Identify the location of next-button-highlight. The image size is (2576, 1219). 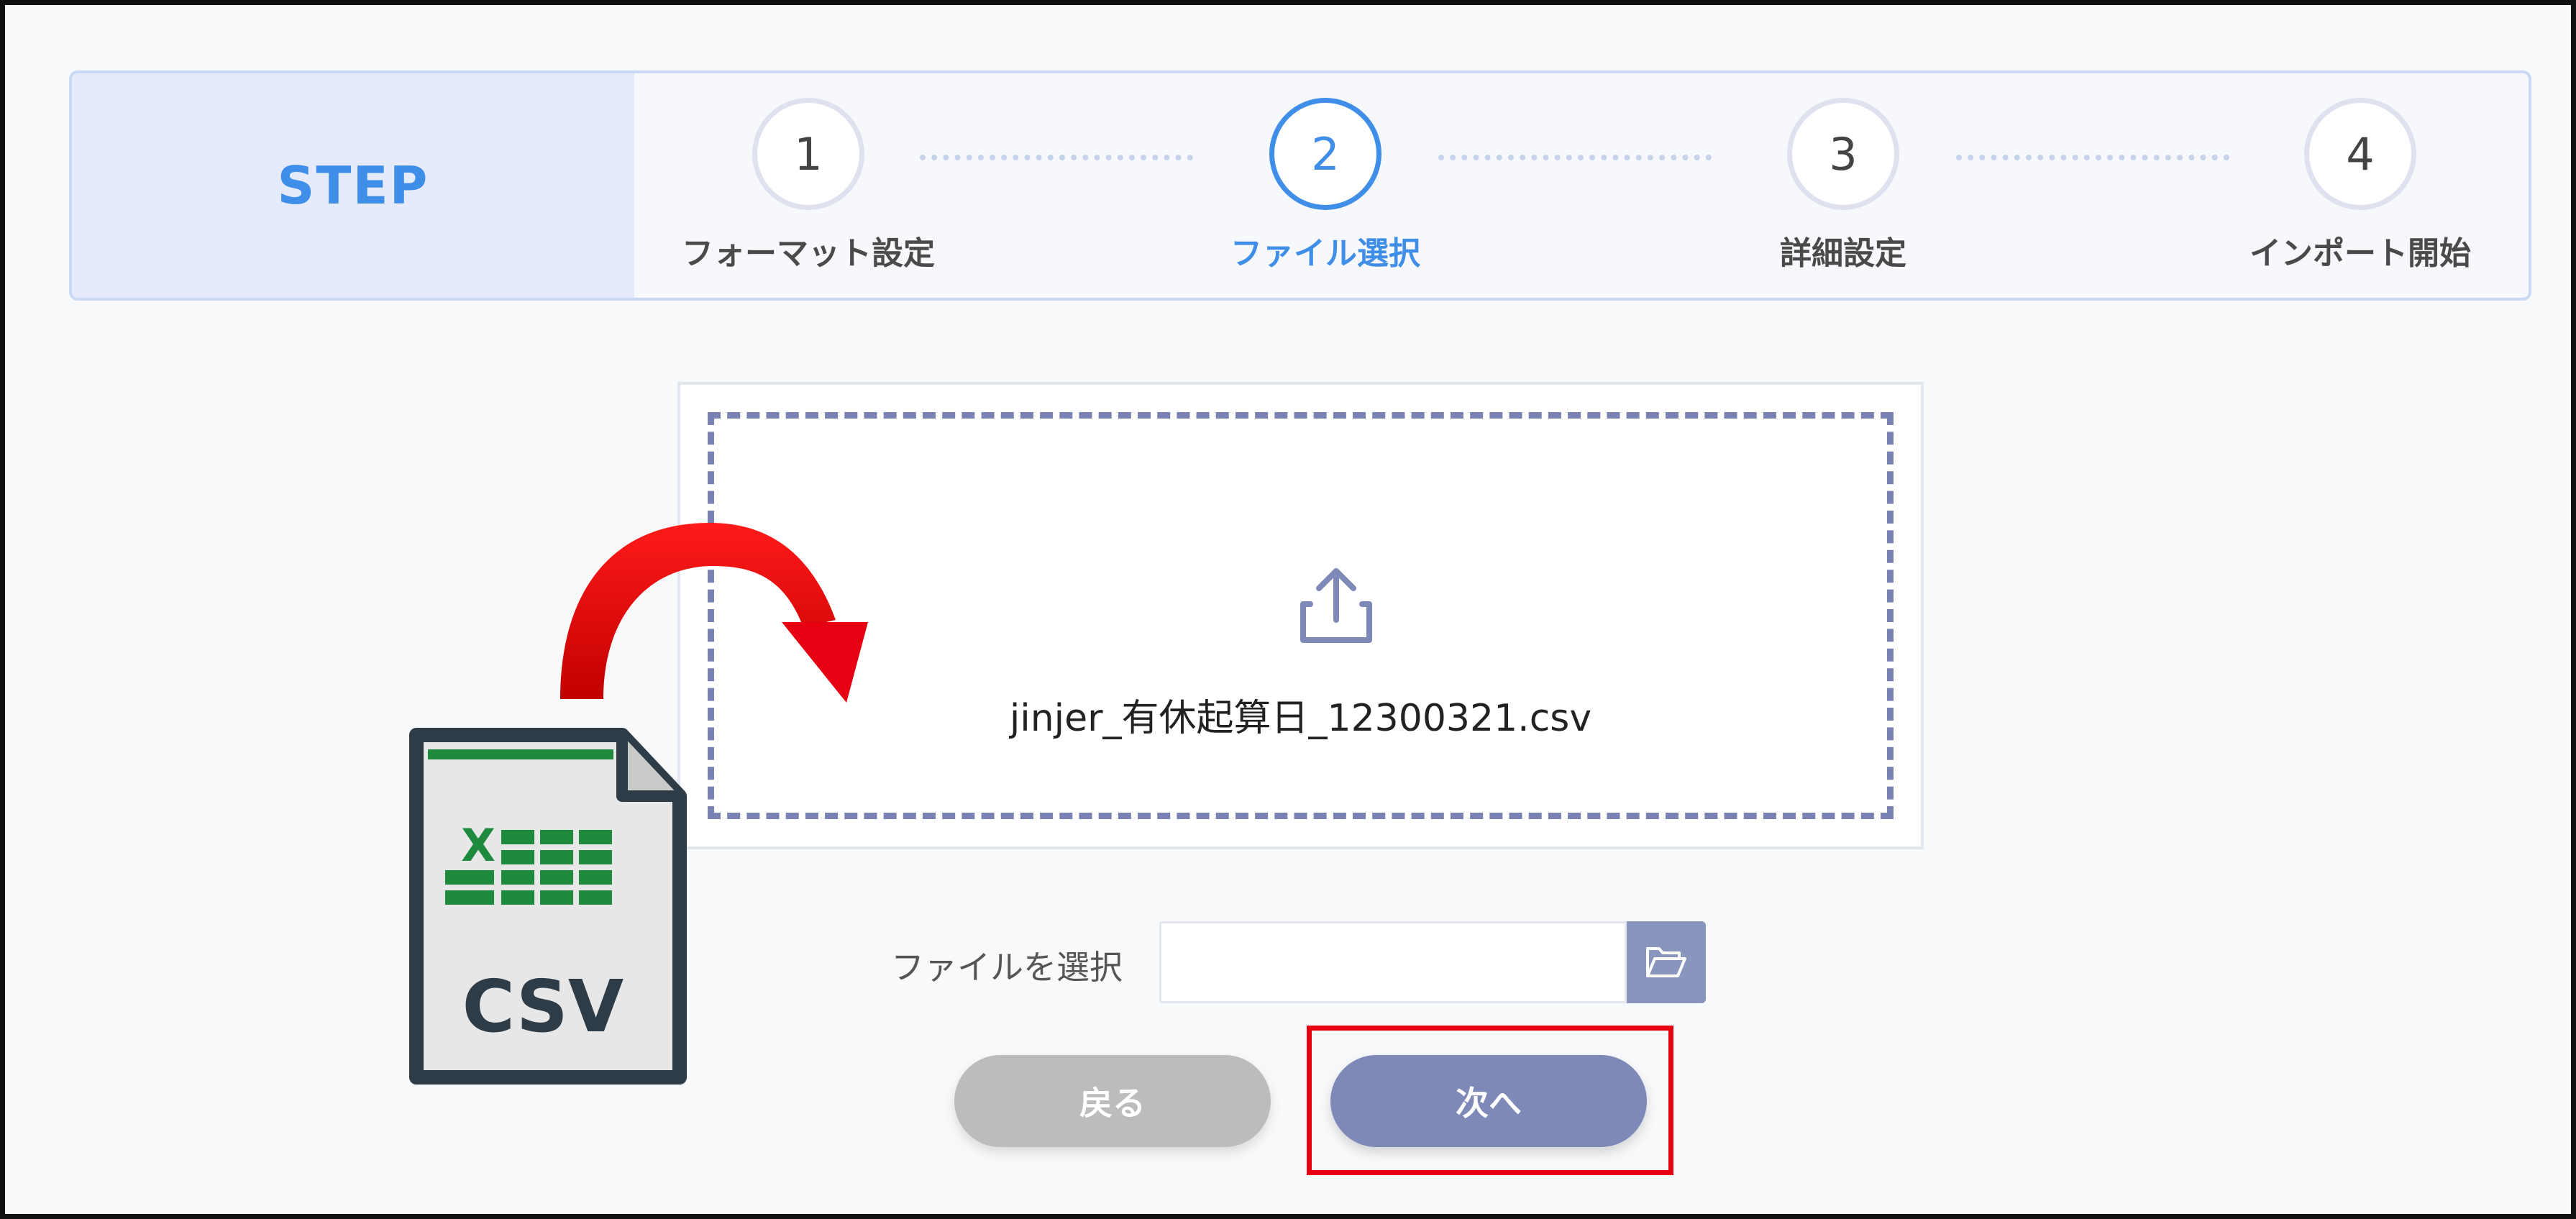
(1490, 1100).